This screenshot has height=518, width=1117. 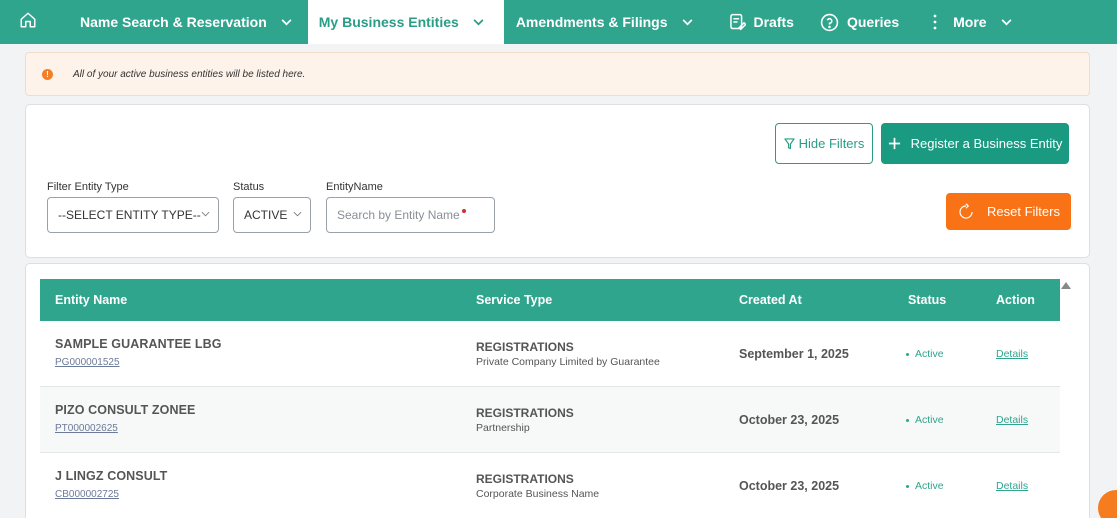 What do you see at coordinates (789, 143) in the screenshot?
I see `filter-icon` at bounding box center [789, 143].